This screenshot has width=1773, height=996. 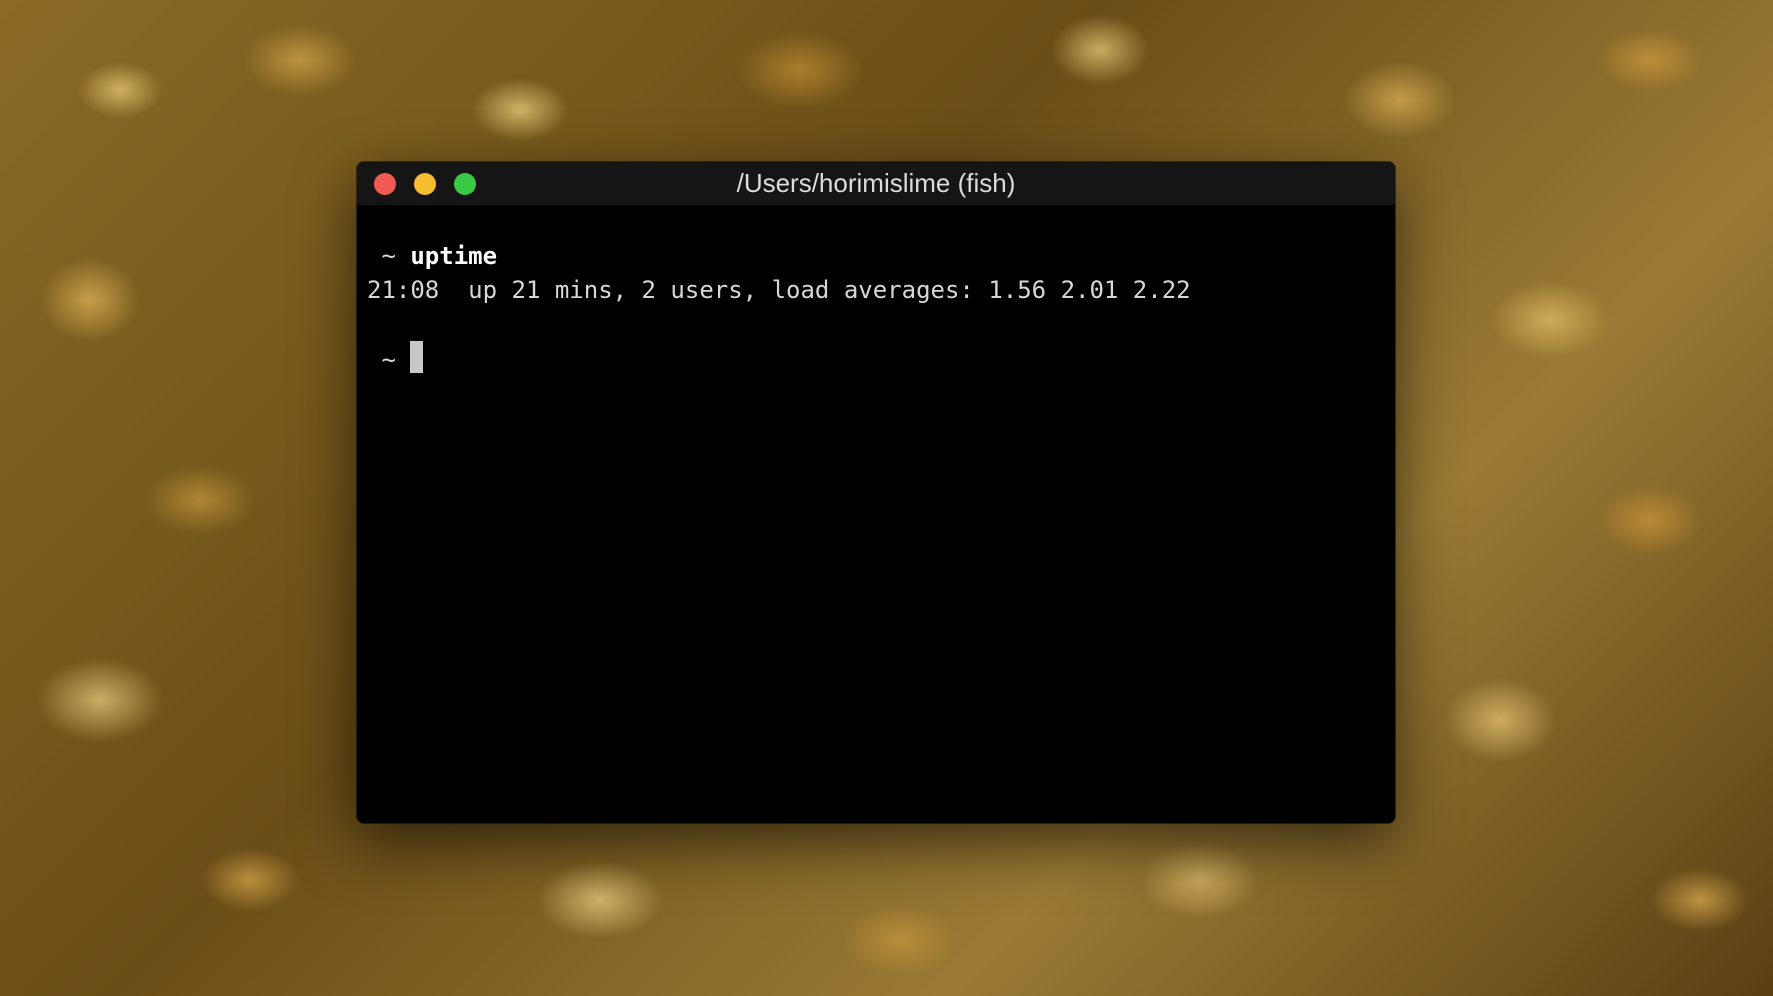 I want to click on command-text: uptime, so click(x=454, y=256).